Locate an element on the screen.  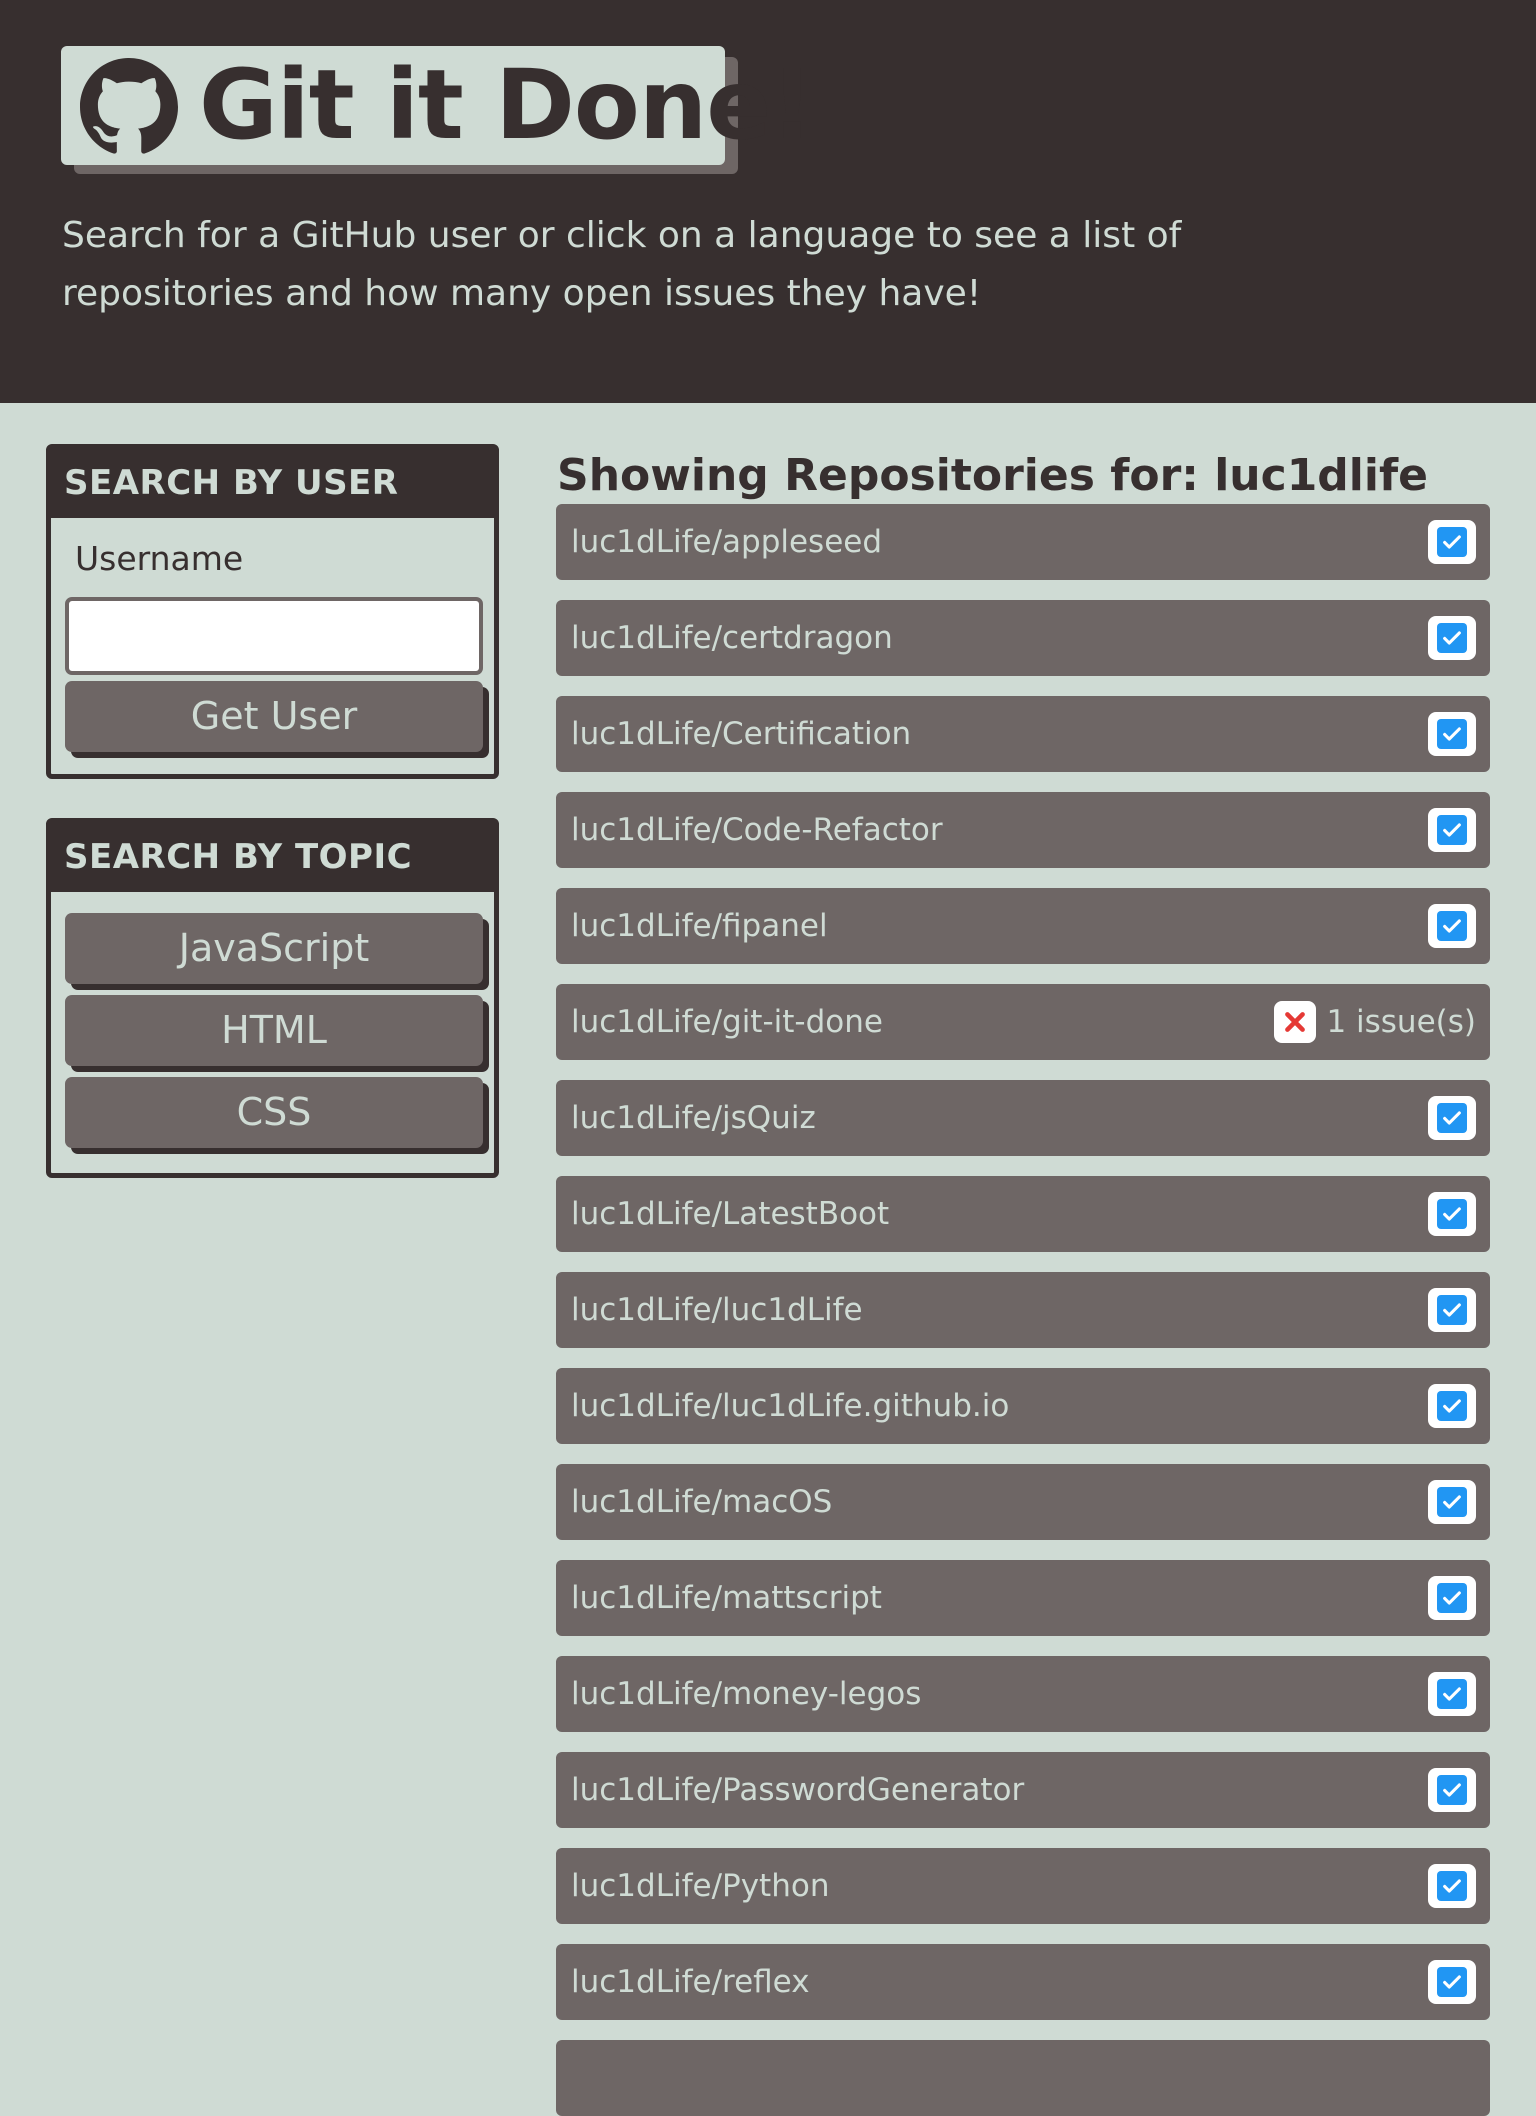
repo-name: luc1dLife/jsQuiz is located at coordinates (693, 1118).